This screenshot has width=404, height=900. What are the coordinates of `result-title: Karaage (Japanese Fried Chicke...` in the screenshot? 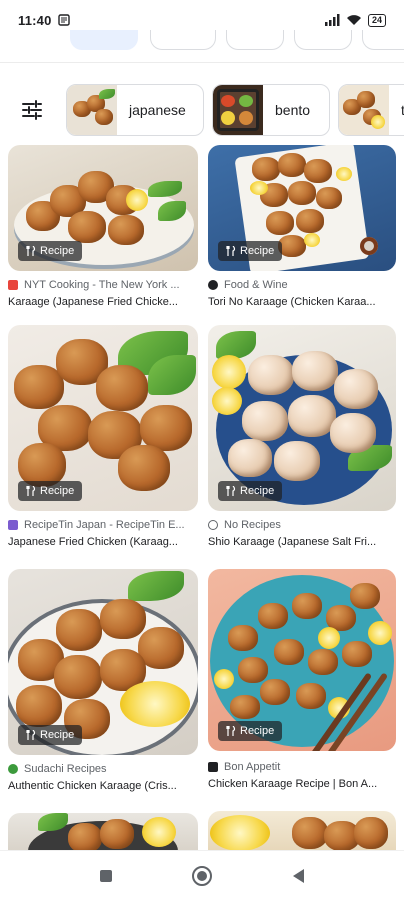 It's located at (103, 302).